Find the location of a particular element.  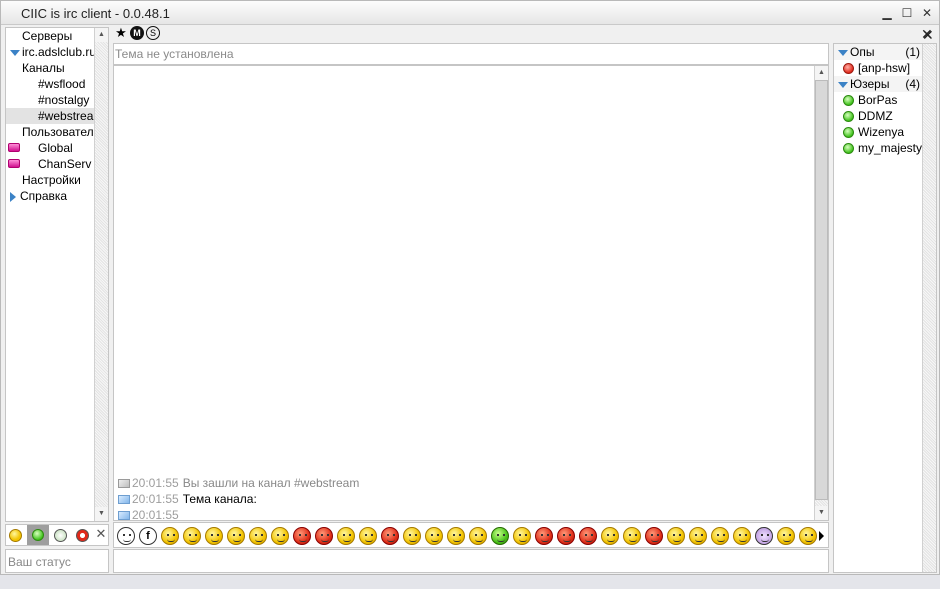

channel-topic: Тема не установлена is located at coordinates (471, 54).